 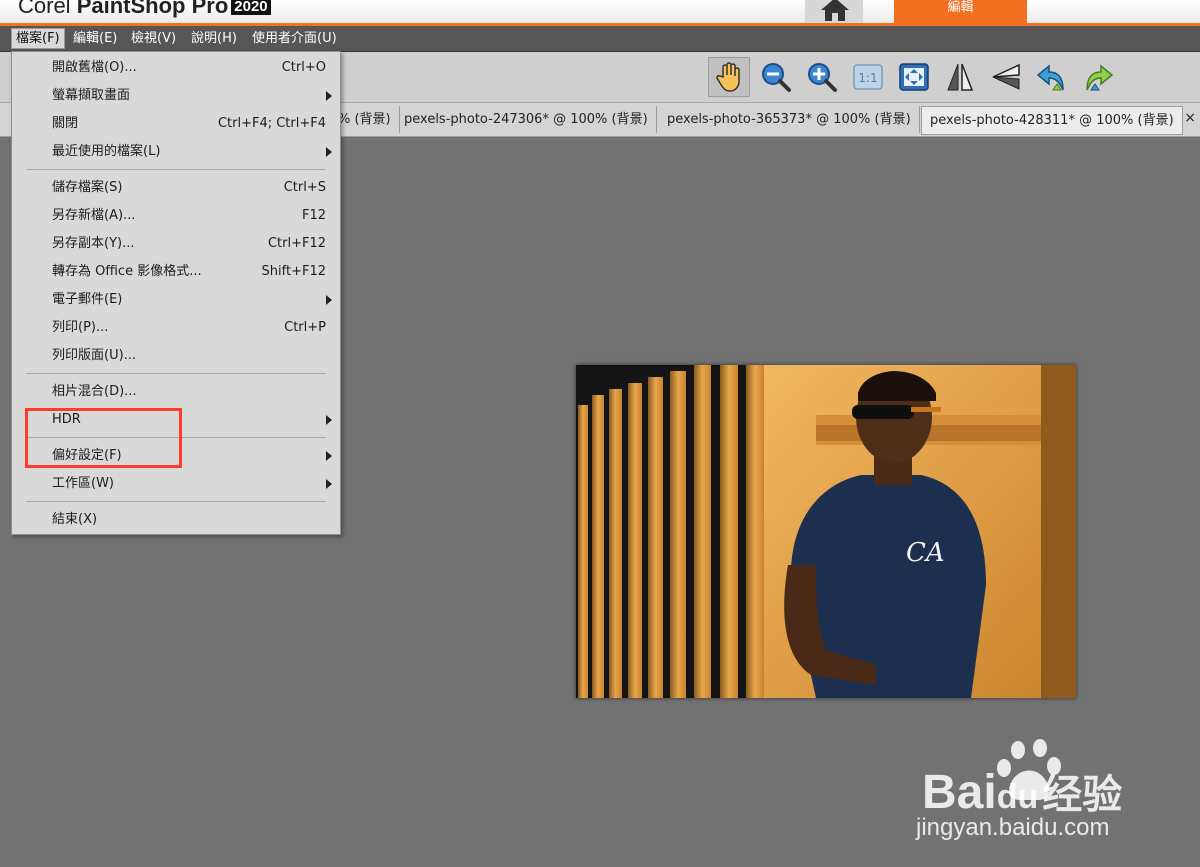 I want to click on menu-bar: 檔案(F) 編輯(E) 檢視(V) 說明(H) 使用者介面(U), so click(x=600, y=39).